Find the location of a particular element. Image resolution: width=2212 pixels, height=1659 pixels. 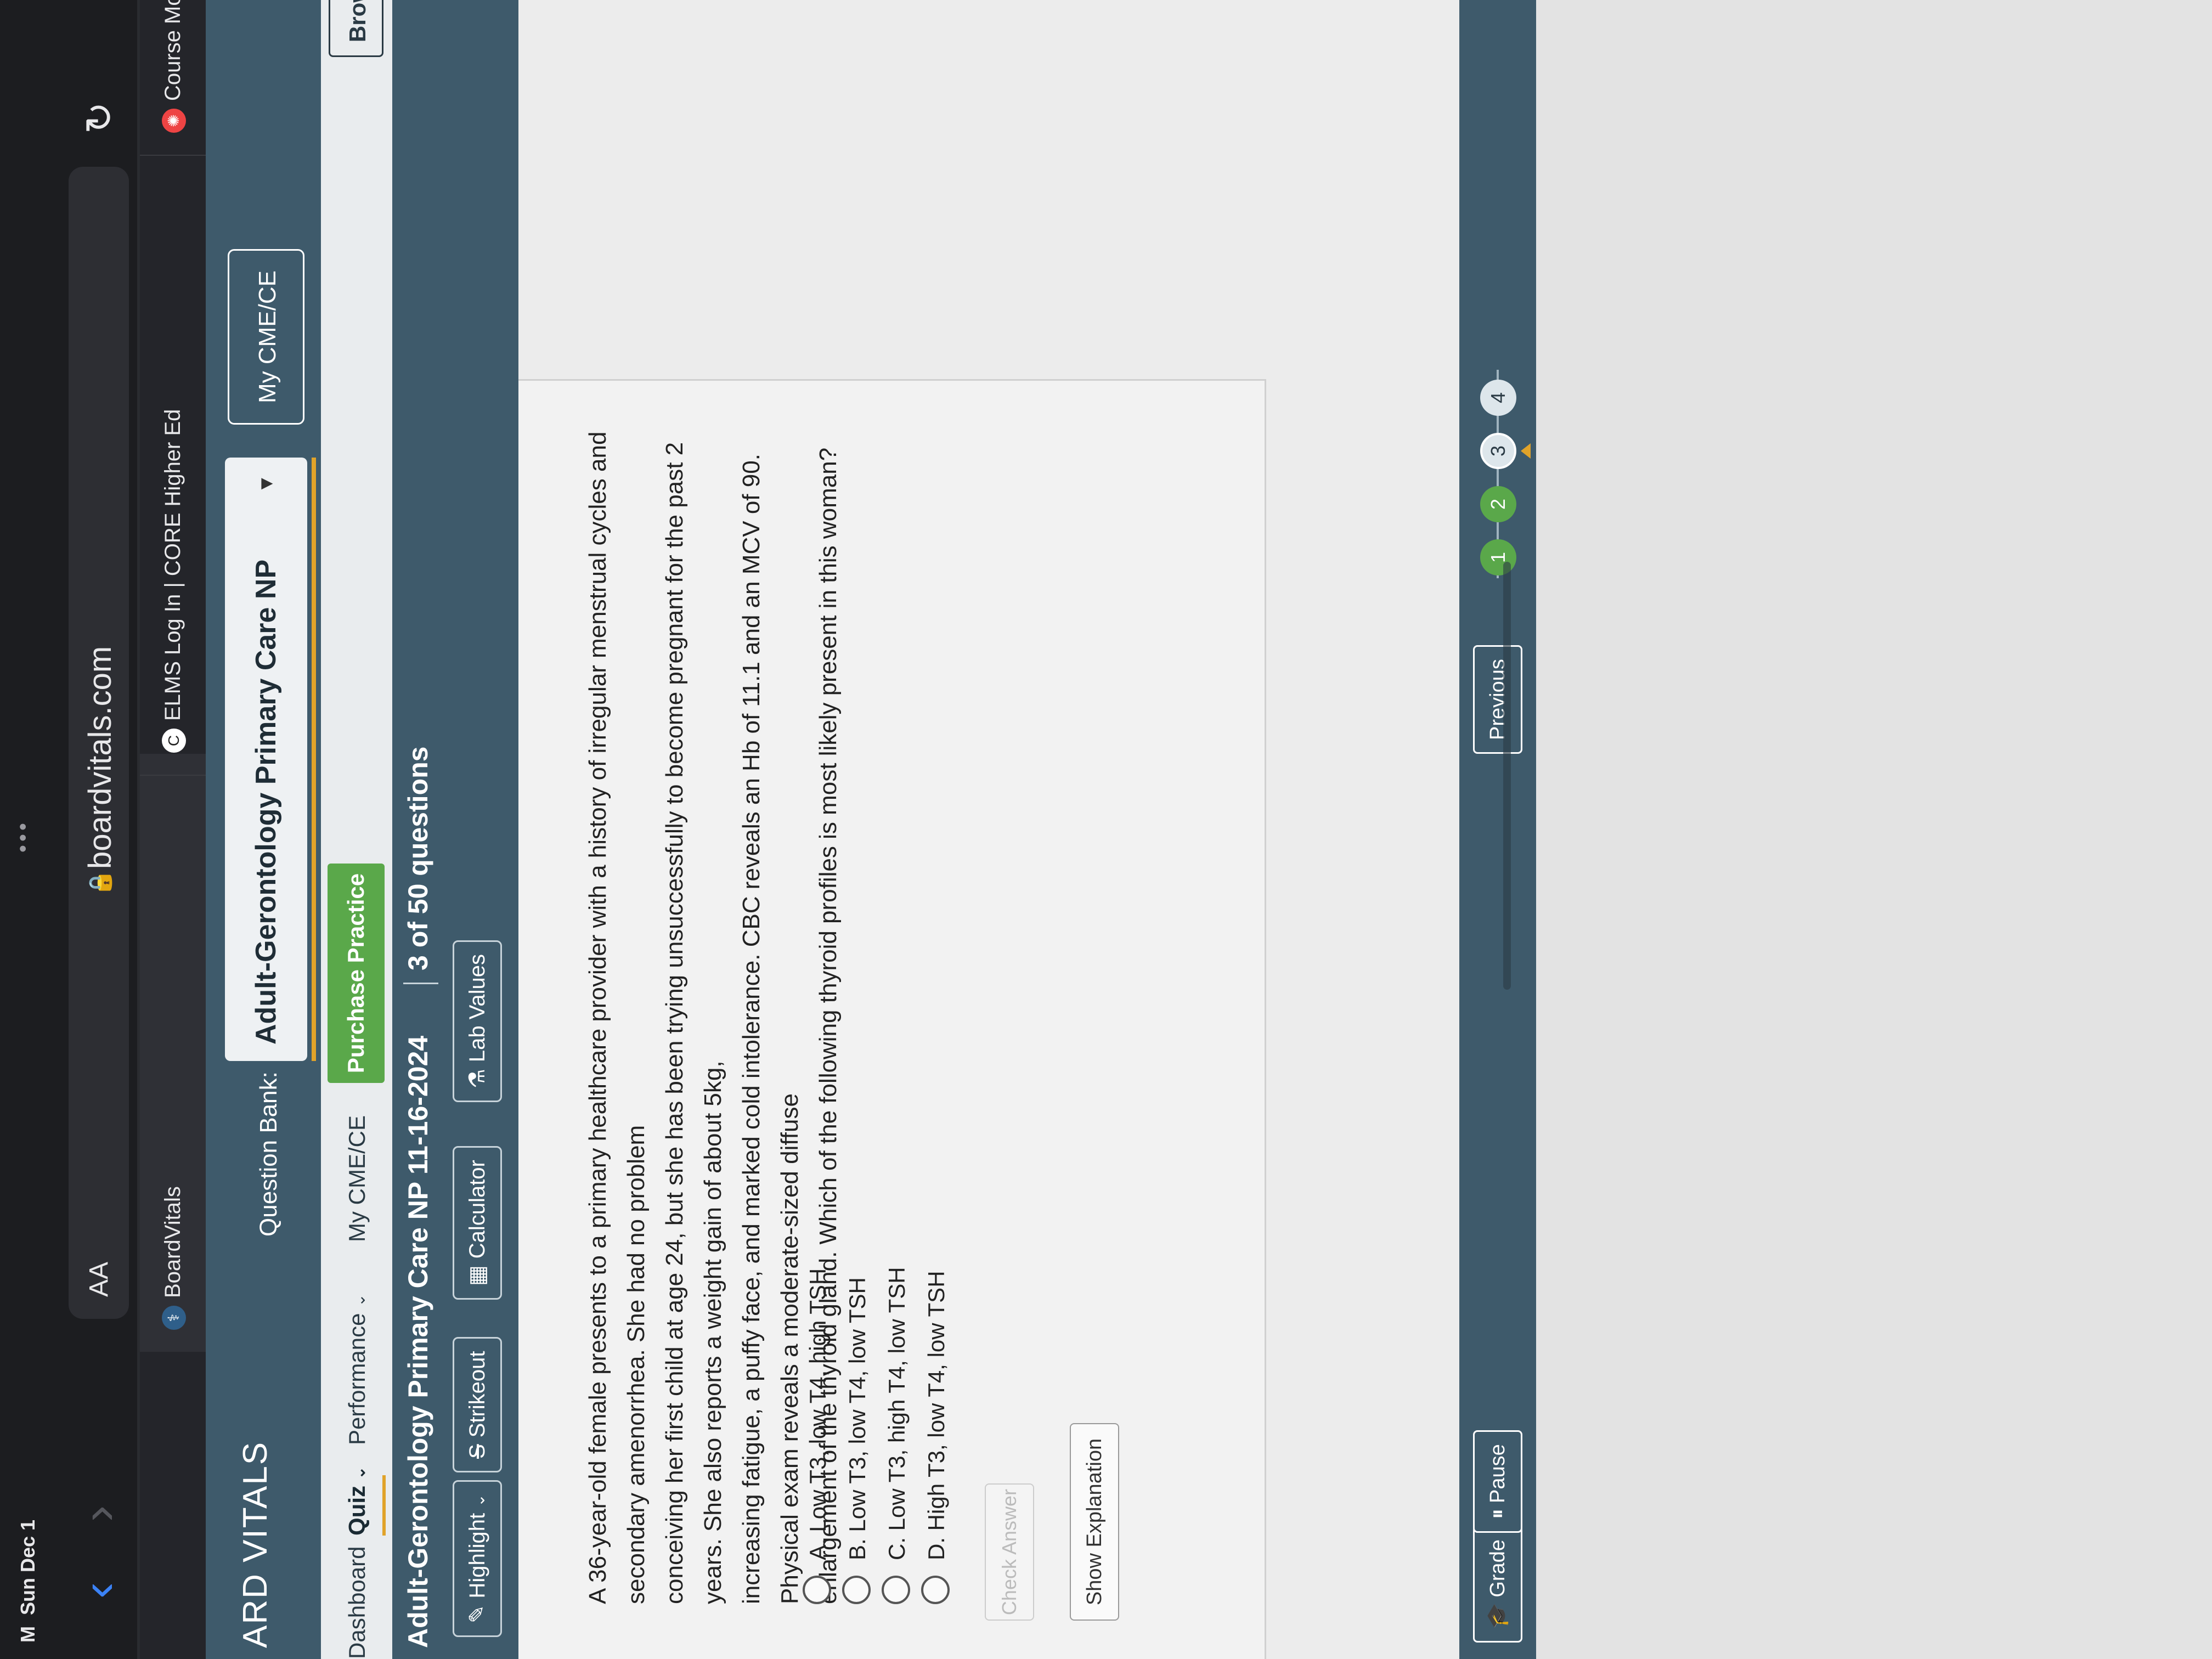

question-bank-value: Adult-Gerontology Primary Care NP is located at coordinates (266, 802).